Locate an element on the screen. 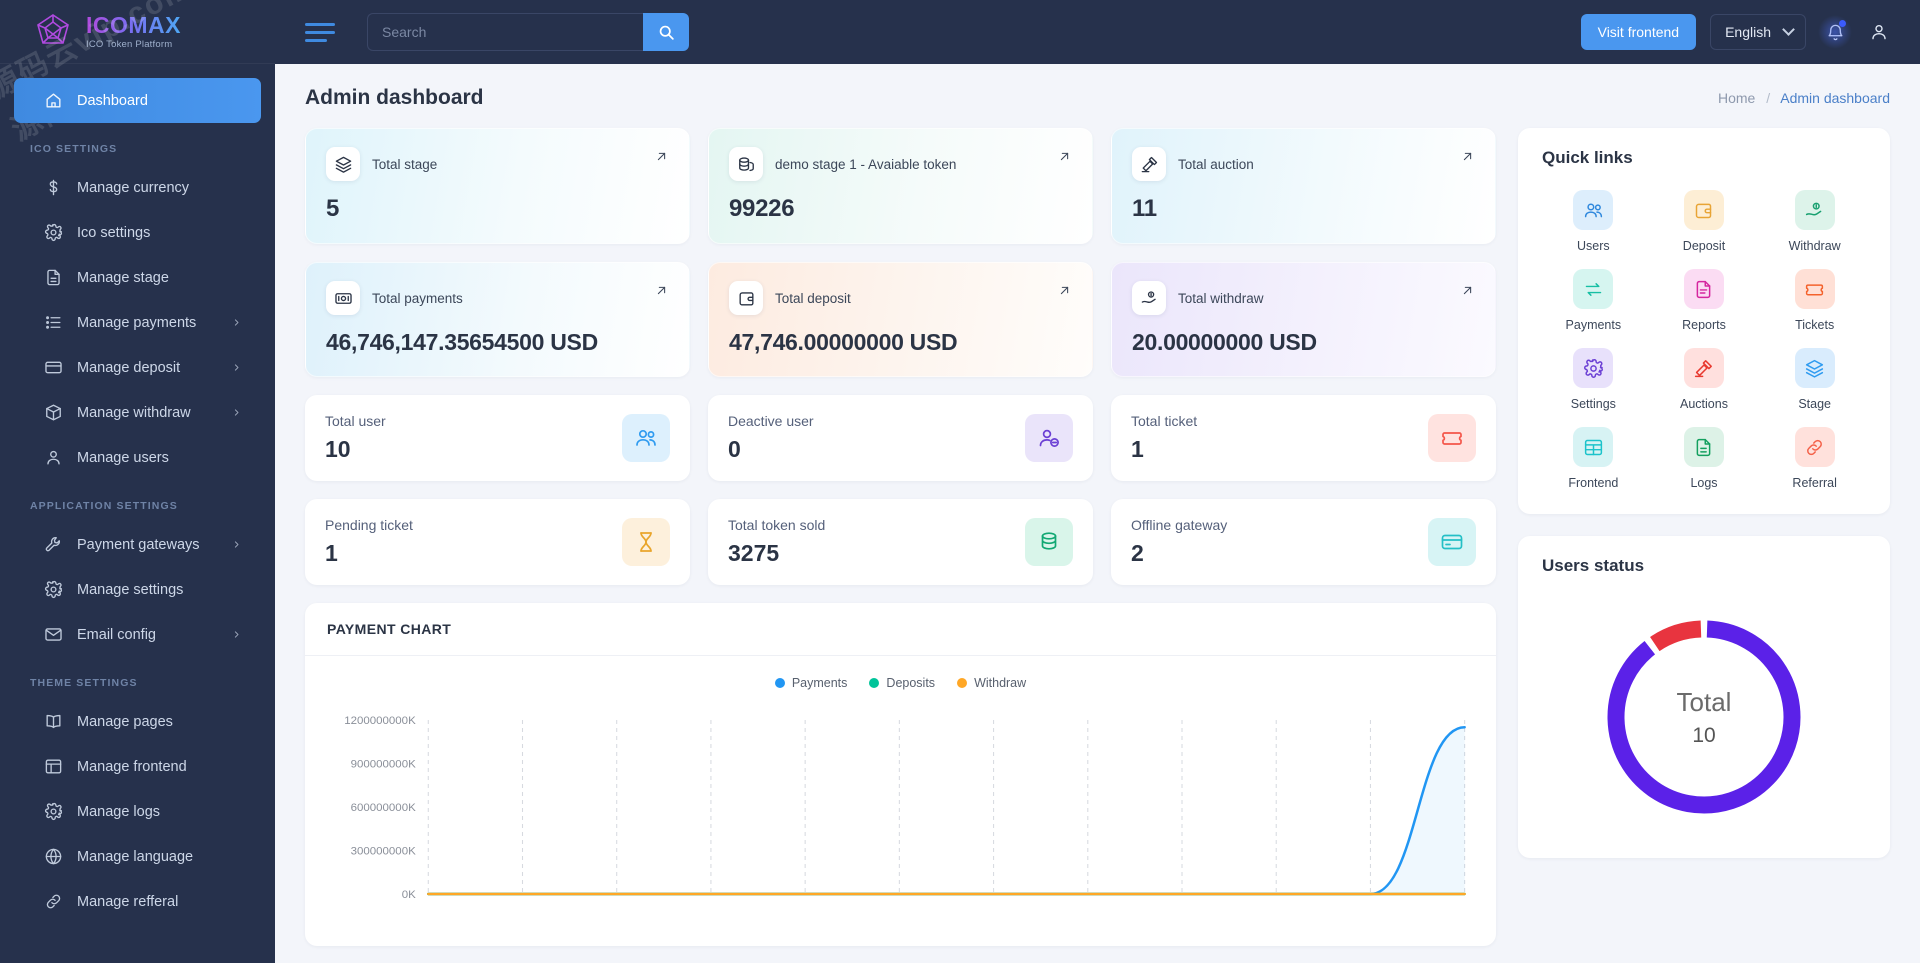 This screenshot has height=963, width=1920. stat-card-total-auction: Total auction 11 is located at coordinates (1303, 186).